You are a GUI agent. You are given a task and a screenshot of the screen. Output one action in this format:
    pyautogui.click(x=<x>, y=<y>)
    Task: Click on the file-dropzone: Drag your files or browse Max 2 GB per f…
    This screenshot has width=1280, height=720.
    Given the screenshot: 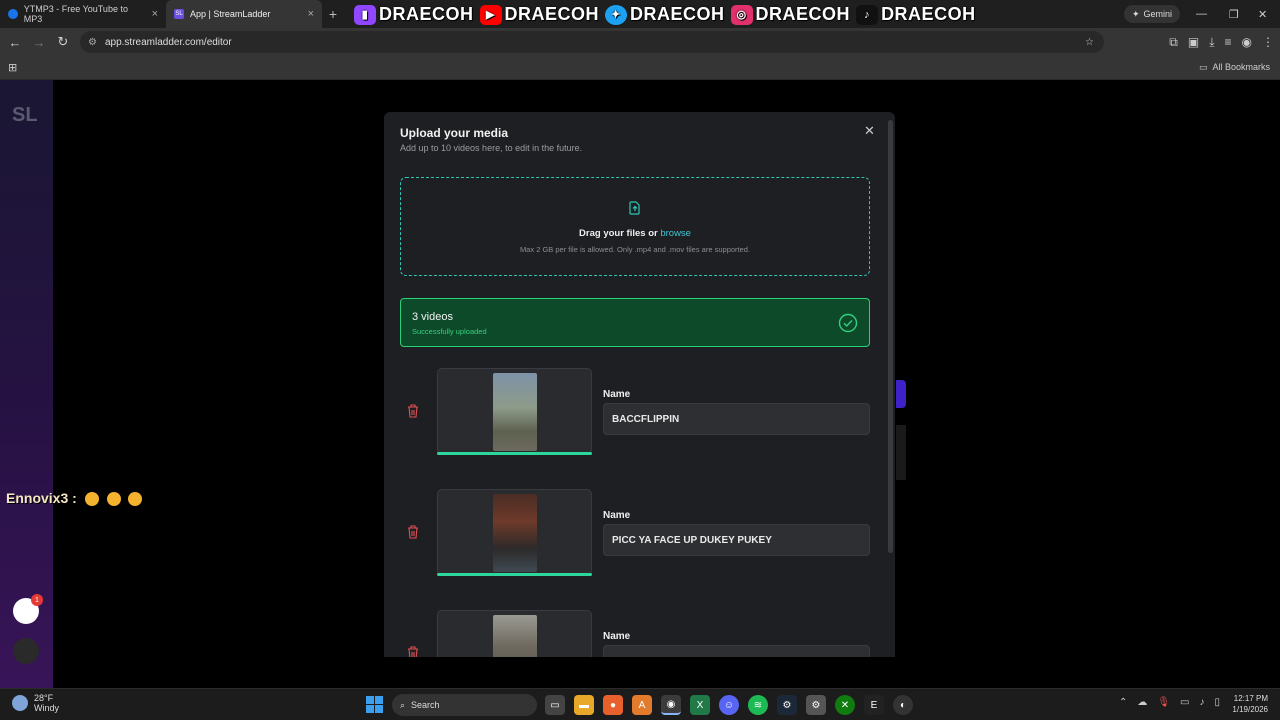 What is the action you would take?
    pyautogui.click(x=635, y=226)
    